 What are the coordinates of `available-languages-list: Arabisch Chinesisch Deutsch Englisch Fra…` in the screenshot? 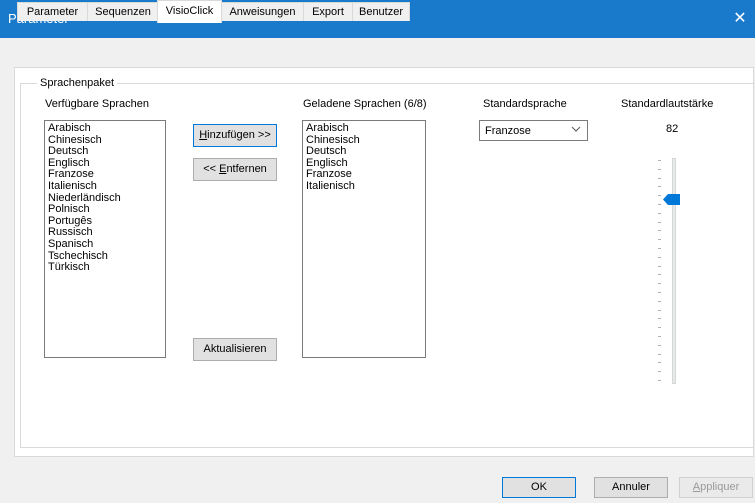 It's located at (105, 239).